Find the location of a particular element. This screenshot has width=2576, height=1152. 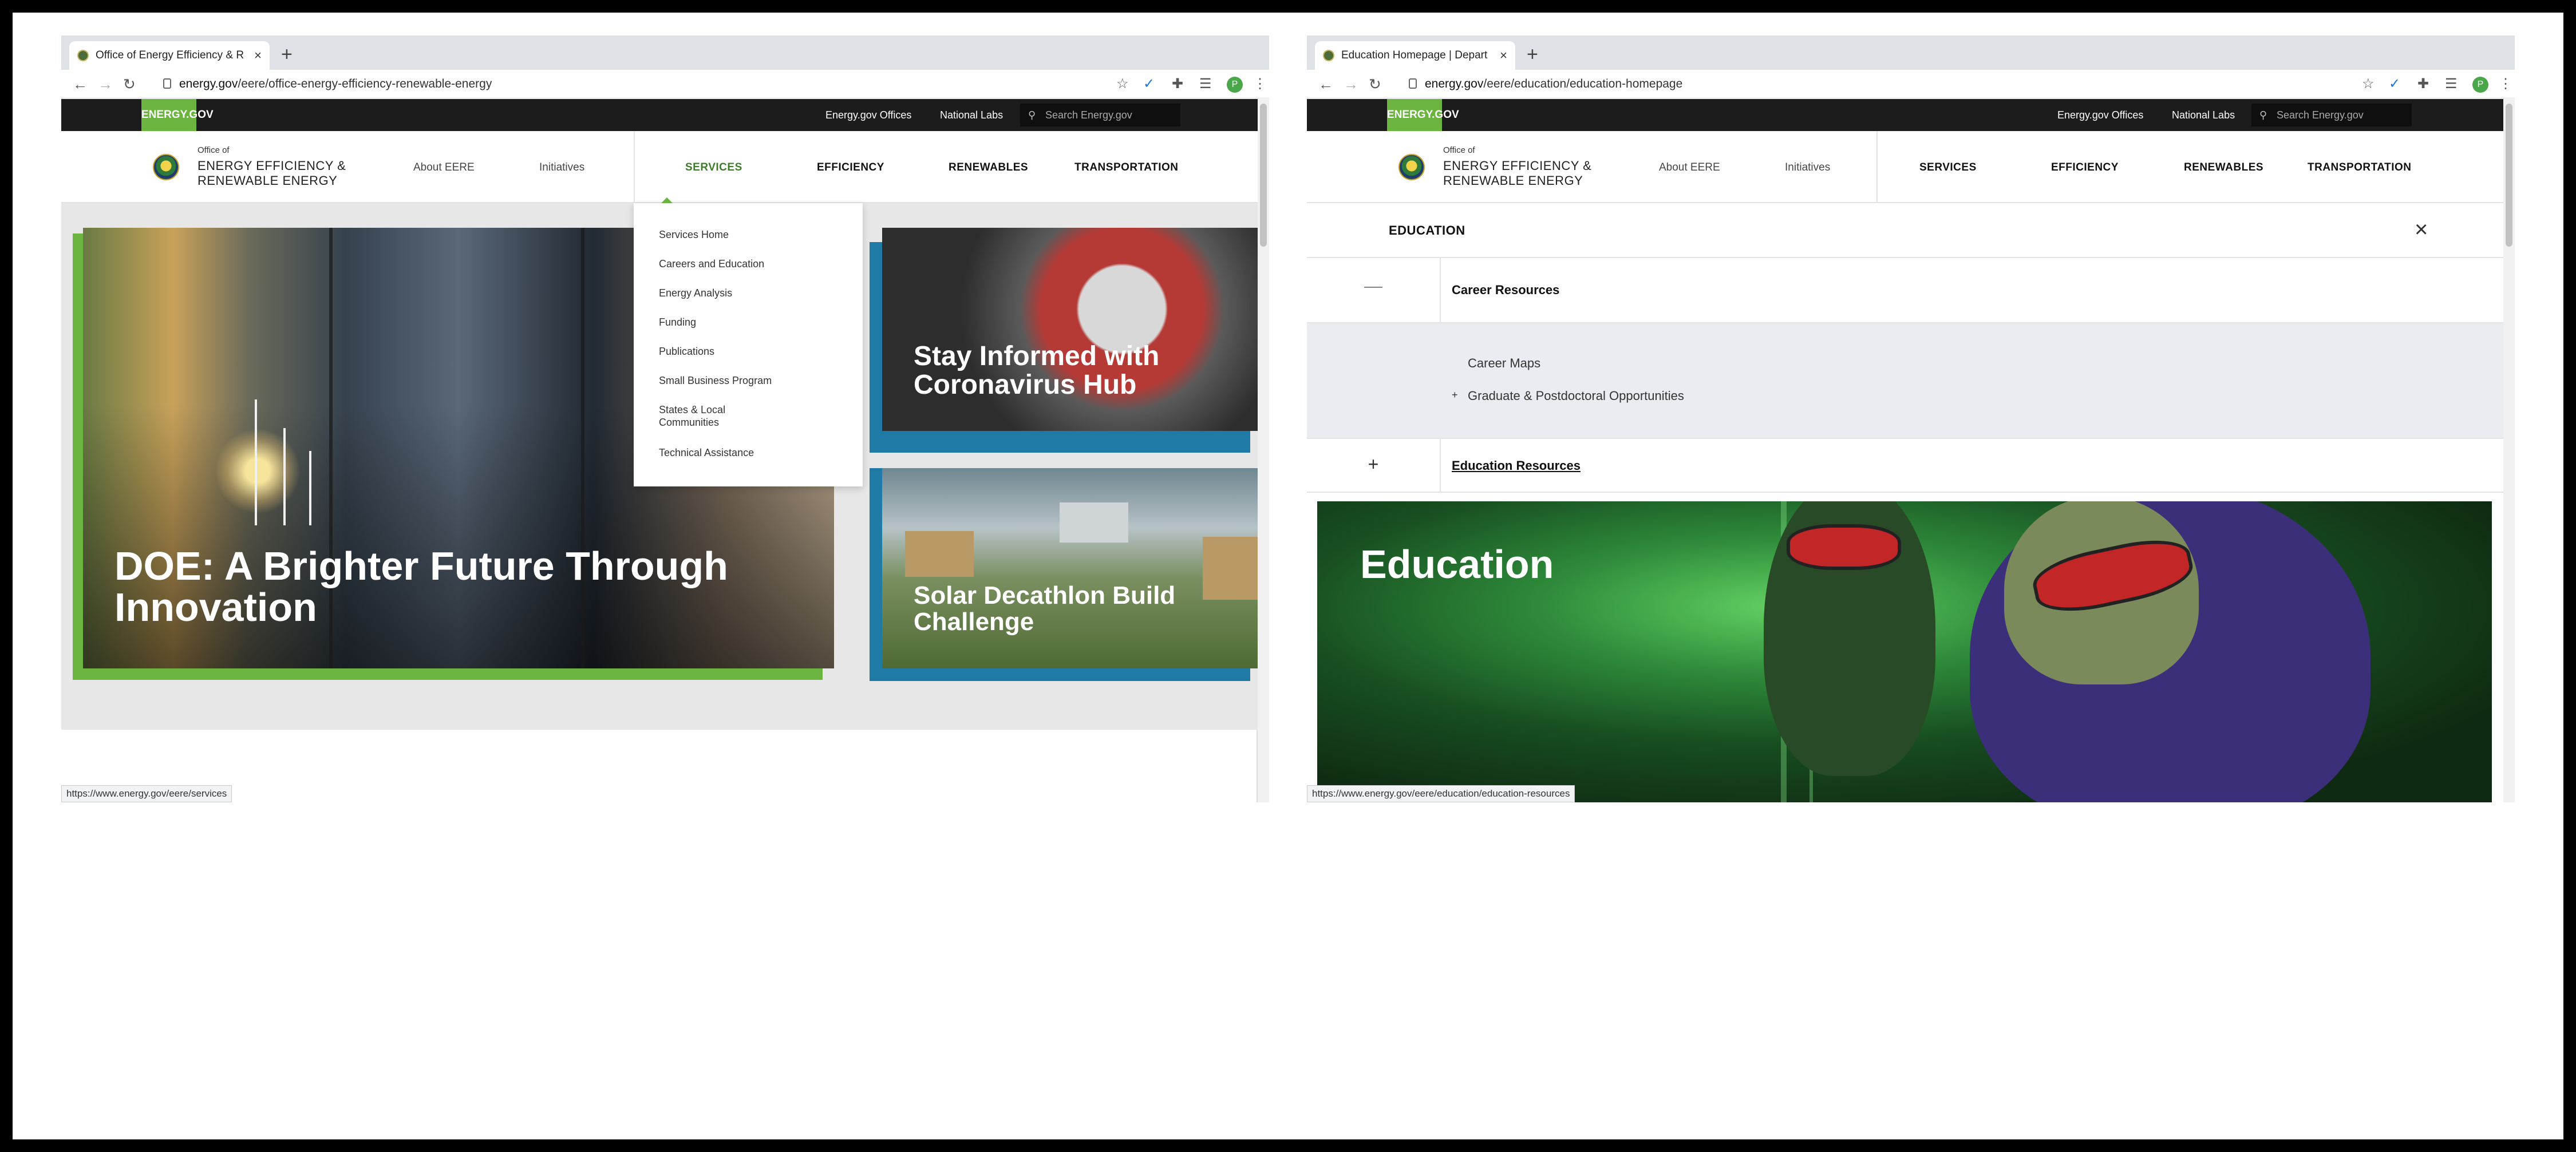

dropdown-item-careers-education: Careers and Education is located at coordinates (750, 264).